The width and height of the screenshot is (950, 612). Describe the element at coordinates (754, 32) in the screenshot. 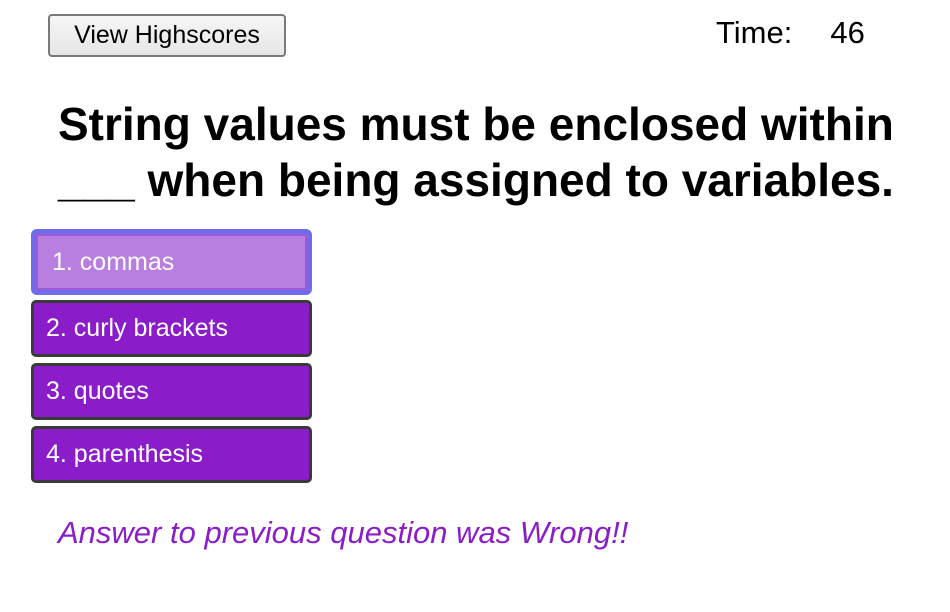

I see `timer-label: Time:` at that location.